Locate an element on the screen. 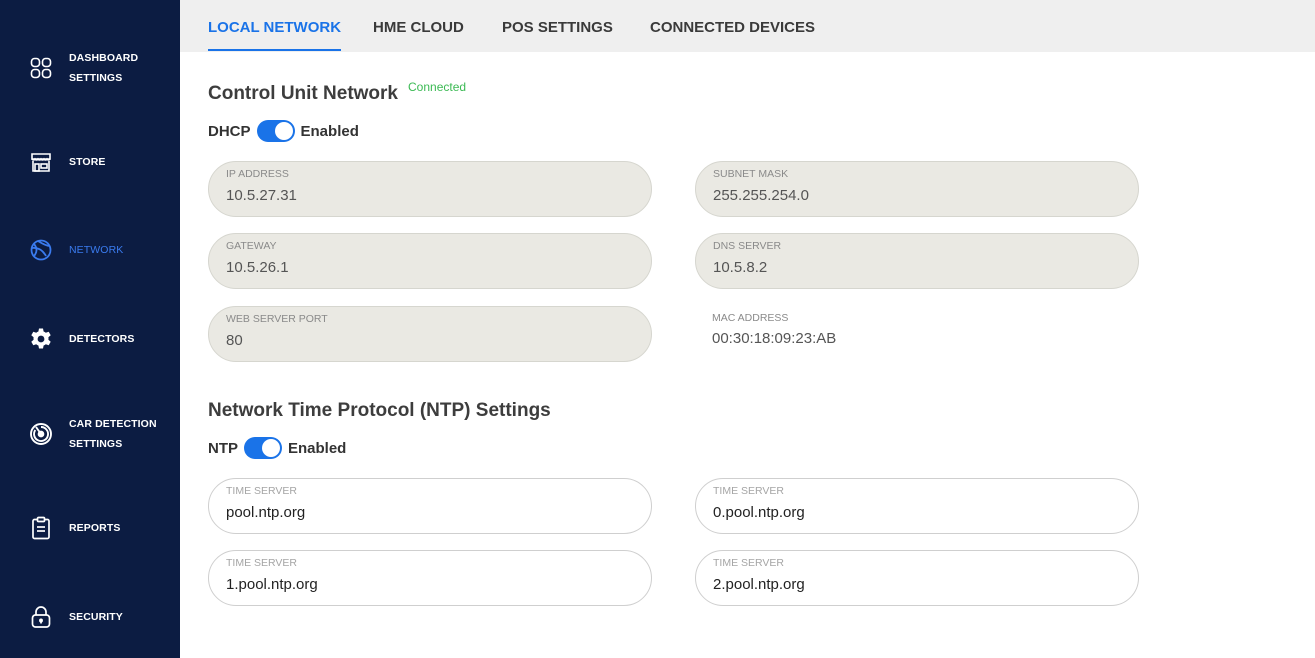 The height and width of the screenshot is (658, 1315). sidebar-item-label: SECURITY is located at coordinates (96, 617).